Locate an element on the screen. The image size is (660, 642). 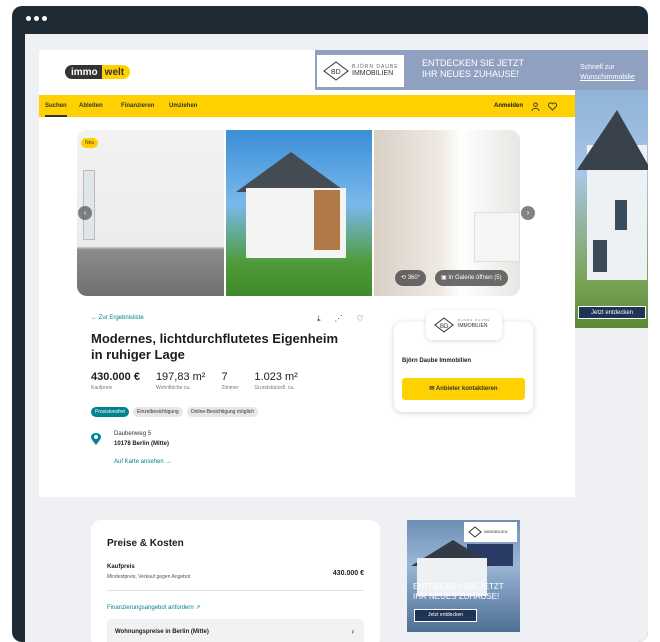
gallery-image-exterior is located at coordinates (299, 213).